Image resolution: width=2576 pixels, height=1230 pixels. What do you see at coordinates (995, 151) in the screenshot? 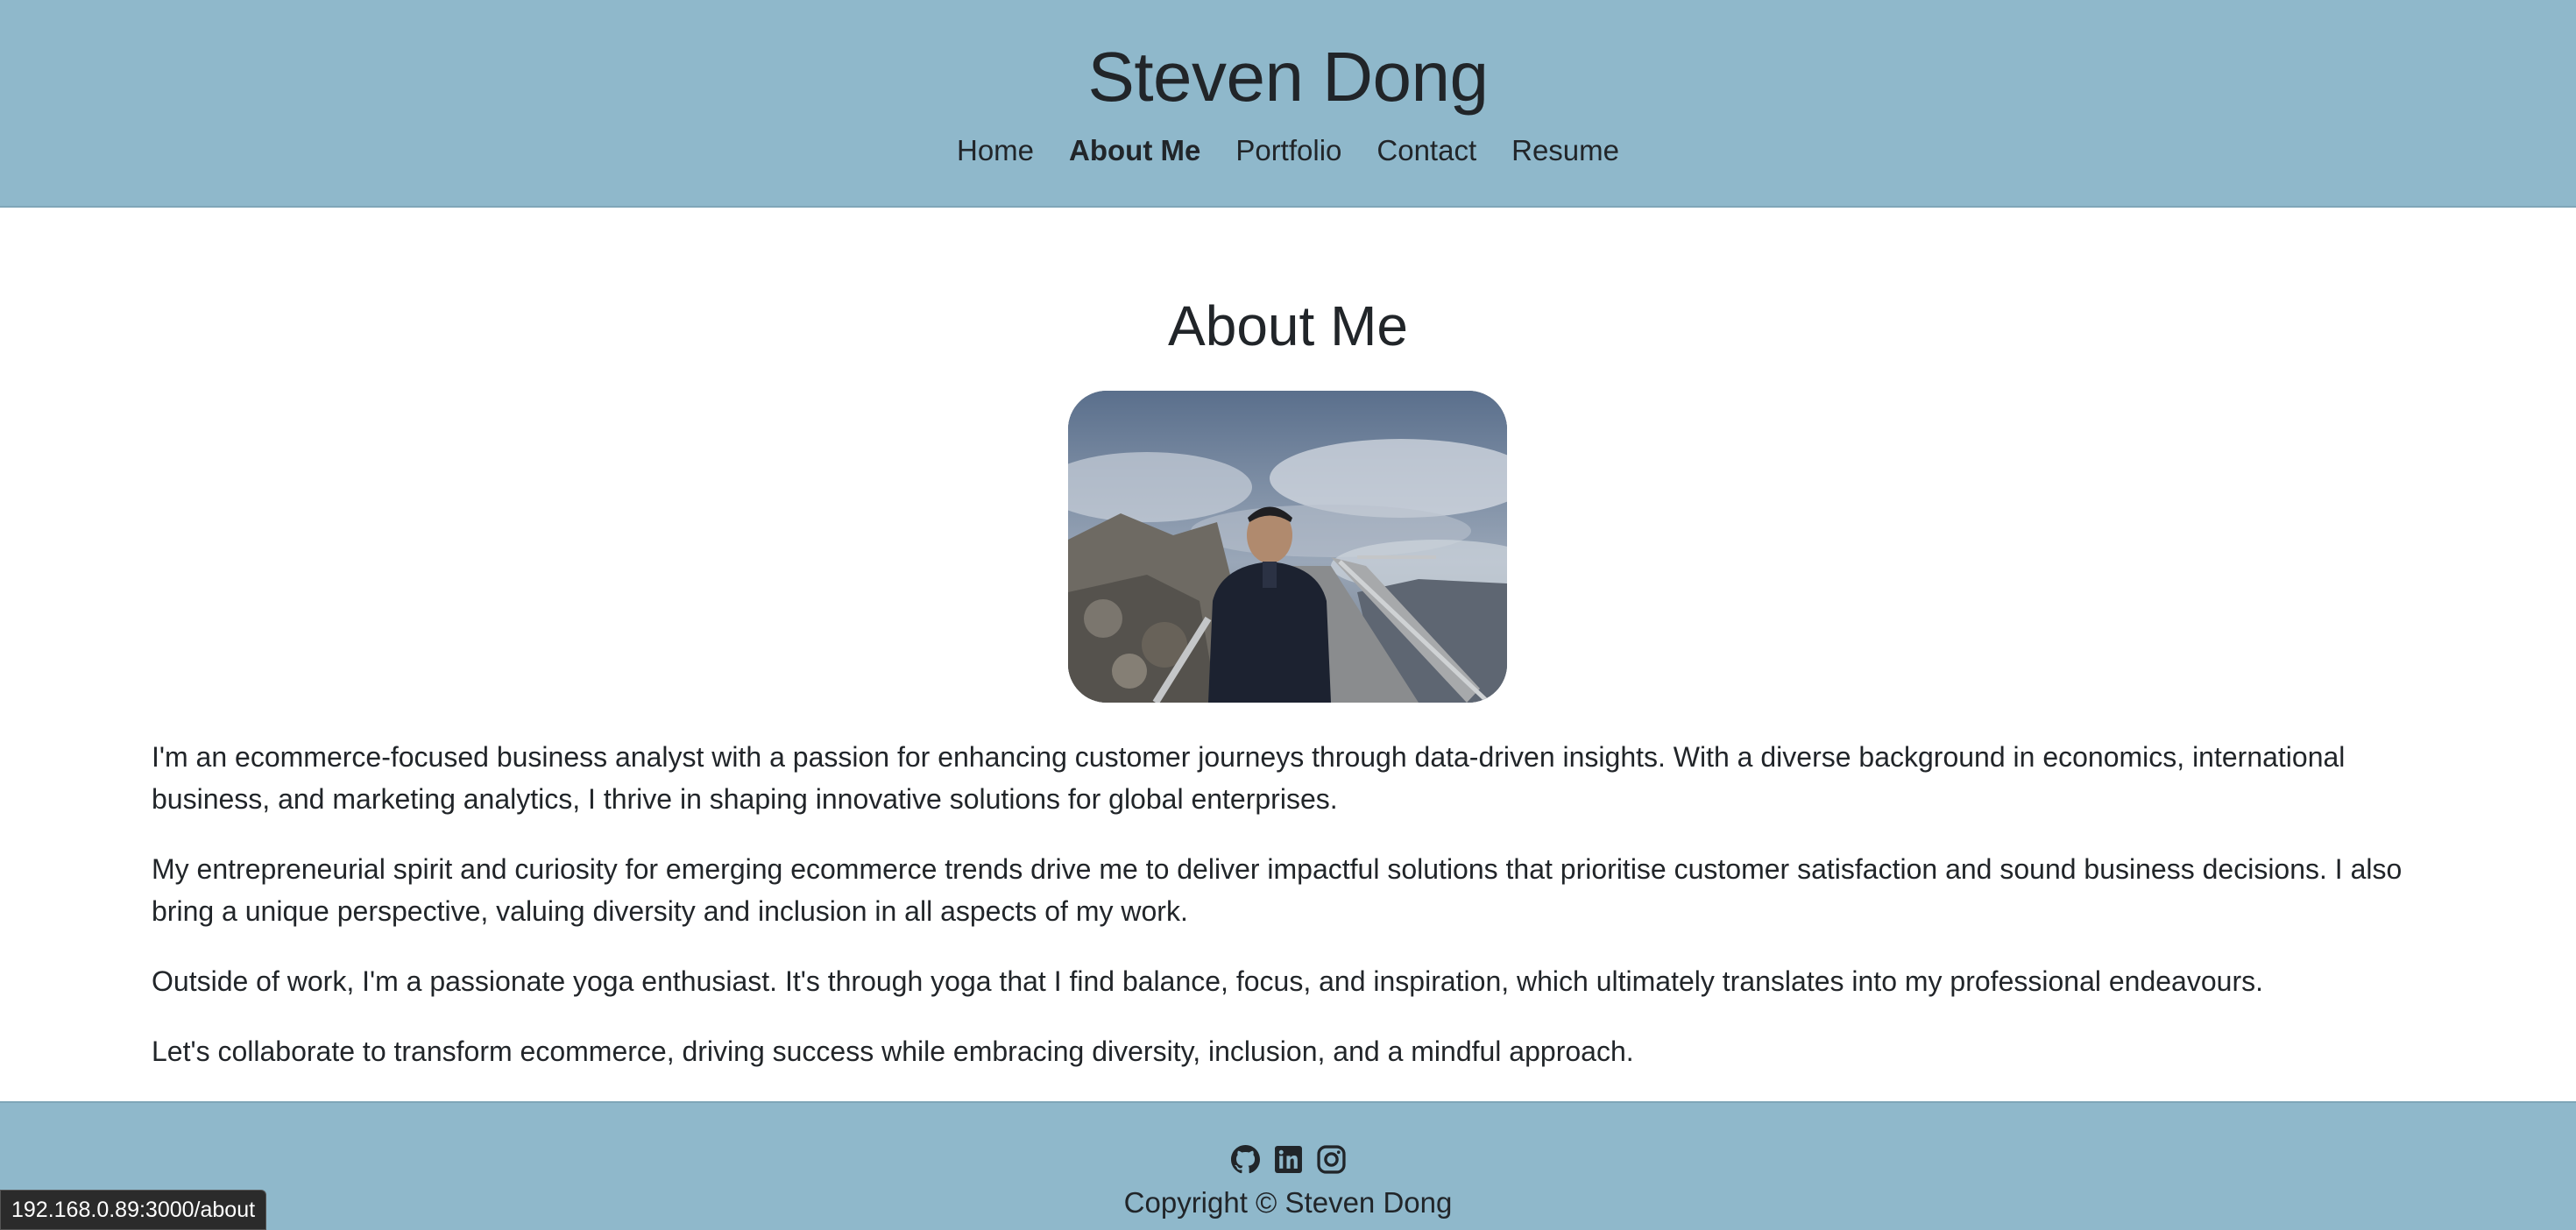
I see `nav-home: Home` at bounding box center [995, 151].